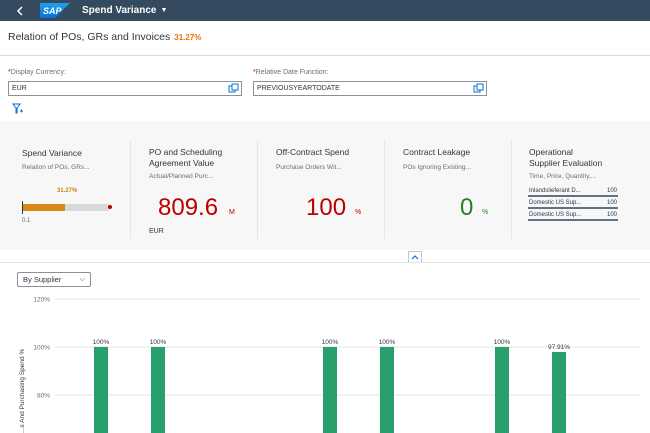 This screenshot has width=650, height=433. Describe the element at coordinates (156, 231) in the screenshot. I see `kpi-currency: EUR` at that location.